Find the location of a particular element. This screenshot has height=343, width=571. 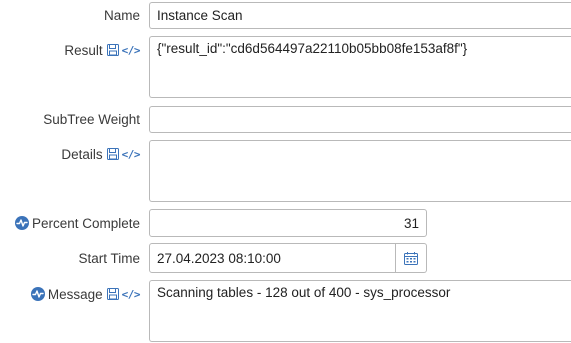

message-label-text: Message is located at coordinates (75, 294).